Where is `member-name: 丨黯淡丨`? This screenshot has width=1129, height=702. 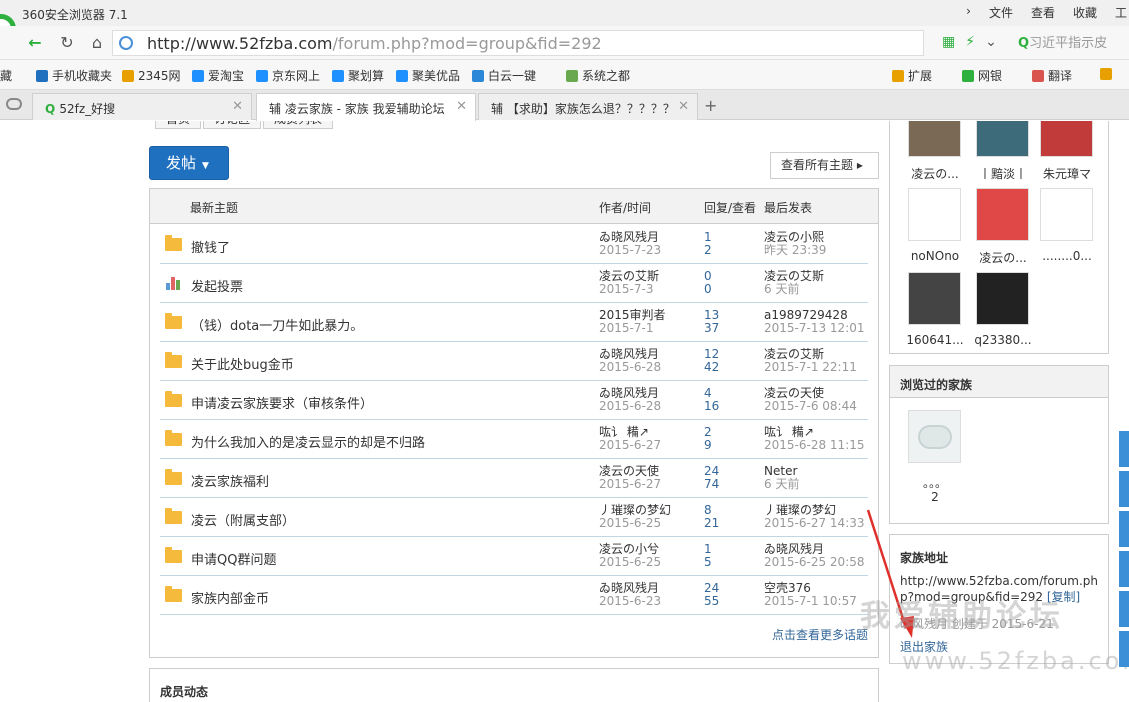
member-name: 丨黯淡丨 is located at coordinates (1003, 173).